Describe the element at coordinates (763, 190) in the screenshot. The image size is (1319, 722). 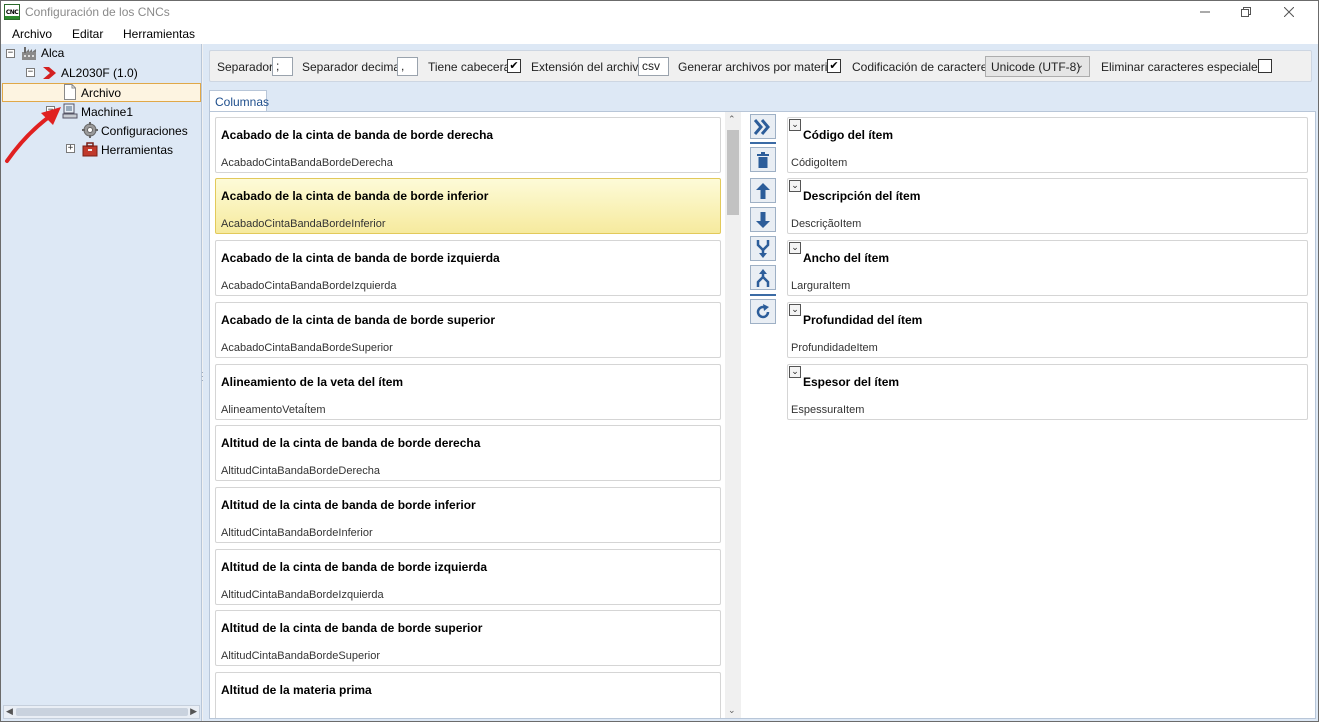
I see `move-up-button` at that location.